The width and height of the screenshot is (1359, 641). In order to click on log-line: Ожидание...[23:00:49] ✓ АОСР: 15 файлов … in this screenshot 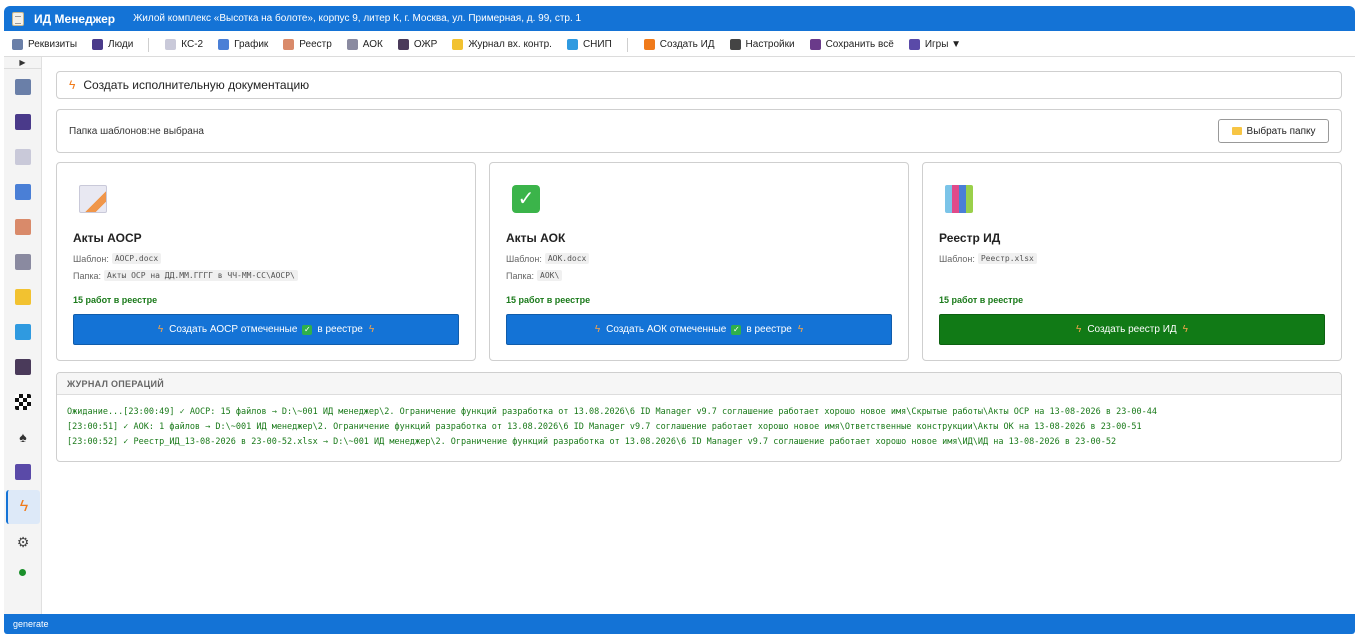, I will do `click(612, 412)`.